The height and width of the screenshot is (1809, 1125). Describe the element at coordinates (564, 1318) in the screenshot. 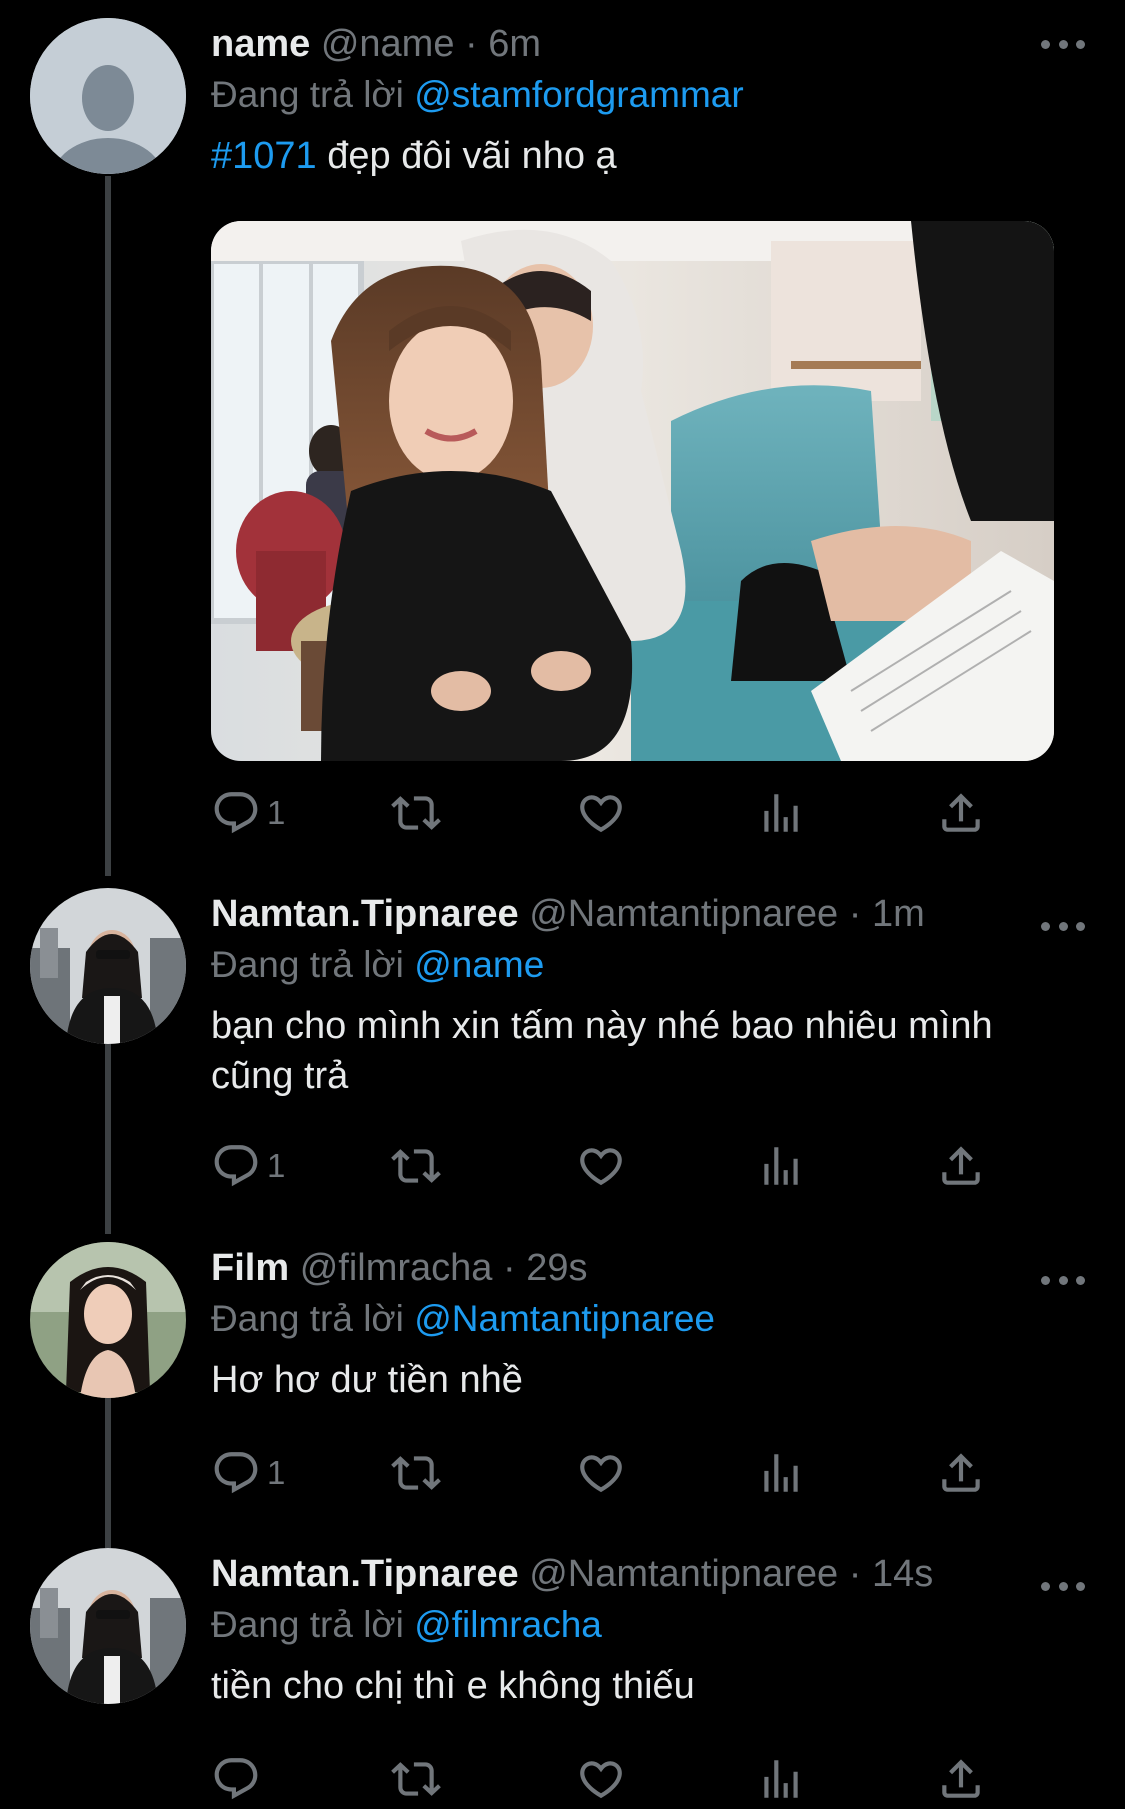

I see `reply-mention: @Namtantipnaree` at that location.